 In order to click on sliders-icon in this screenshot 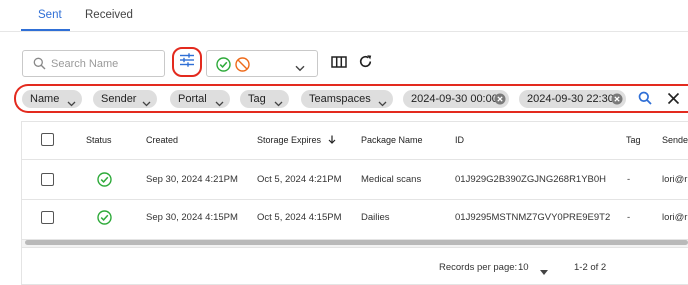, I will do `click(187, 62)`.